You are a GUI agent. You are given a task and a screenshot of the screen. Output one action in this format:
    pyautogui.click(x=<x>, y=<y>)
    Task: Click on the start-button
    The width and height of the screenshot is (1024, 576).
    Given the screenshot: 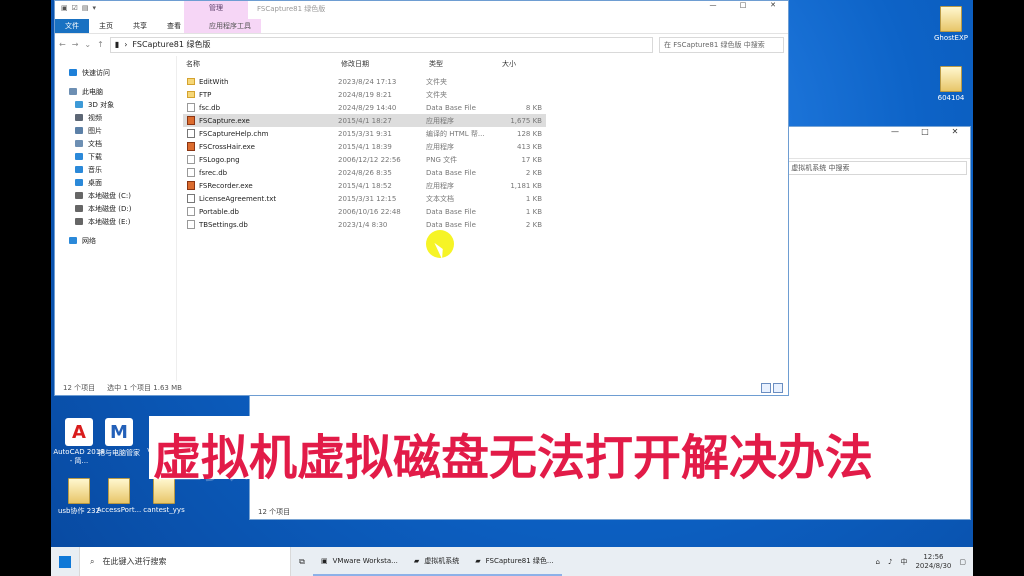 What is the action you would take?
    pyautogui.click(x=65, y=561)
    